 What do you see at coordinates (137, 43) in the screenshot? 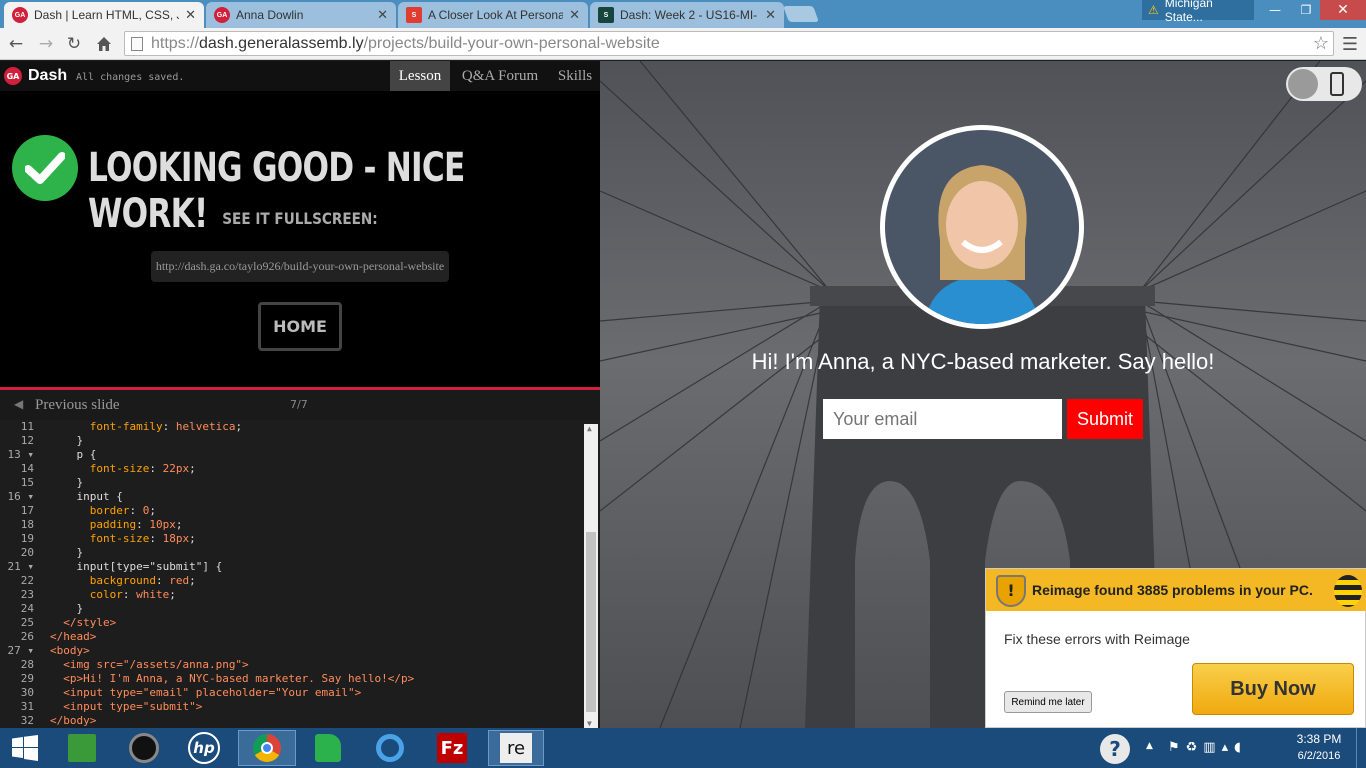
I see `page-icon` at bounding box center [137, 43].